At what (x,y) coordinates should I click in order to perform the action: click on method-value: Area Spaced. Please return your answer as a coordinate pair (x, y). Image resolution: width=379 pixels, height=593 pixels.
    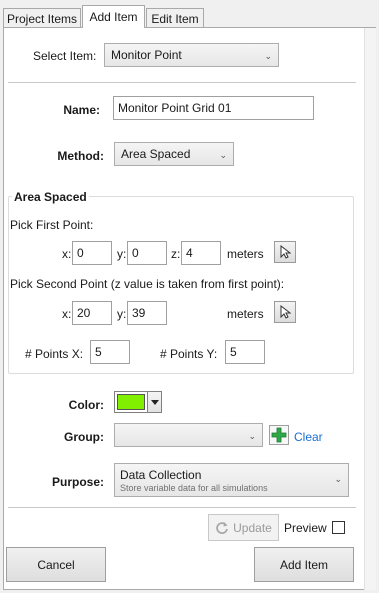
    Looking at the image, I should click on (156, 154).